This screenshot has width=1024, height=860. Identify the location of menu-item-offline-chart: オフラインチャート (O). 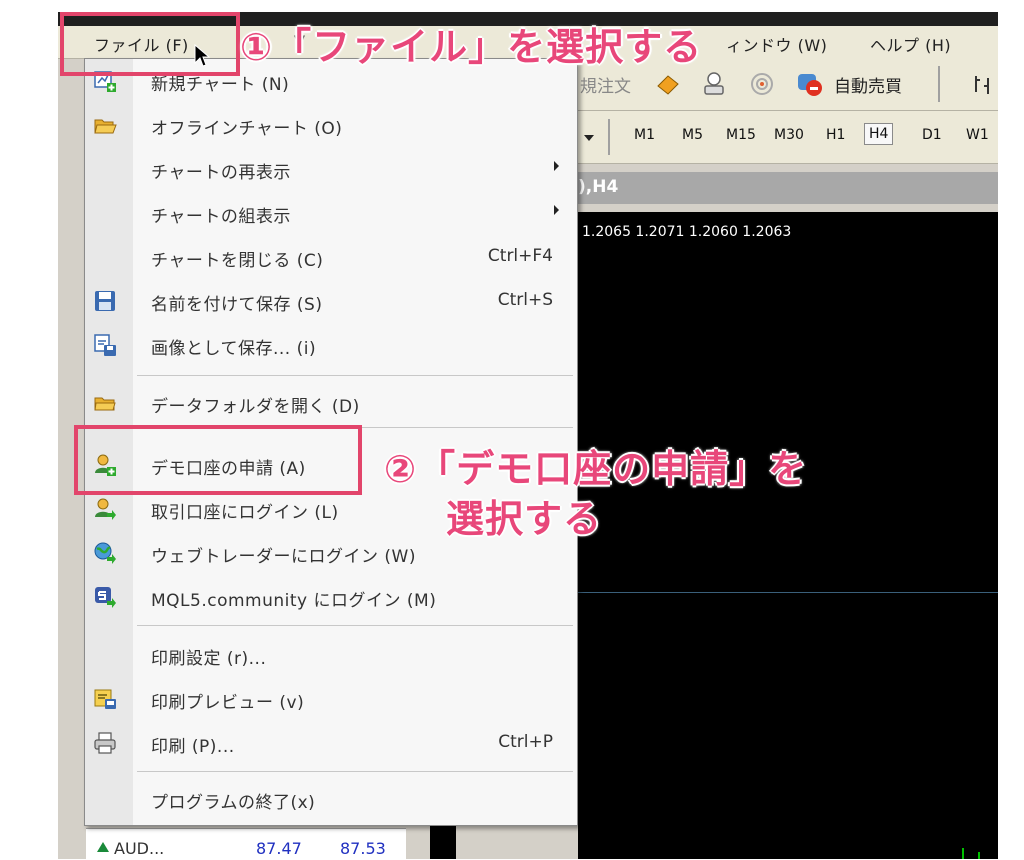
(331, 125).